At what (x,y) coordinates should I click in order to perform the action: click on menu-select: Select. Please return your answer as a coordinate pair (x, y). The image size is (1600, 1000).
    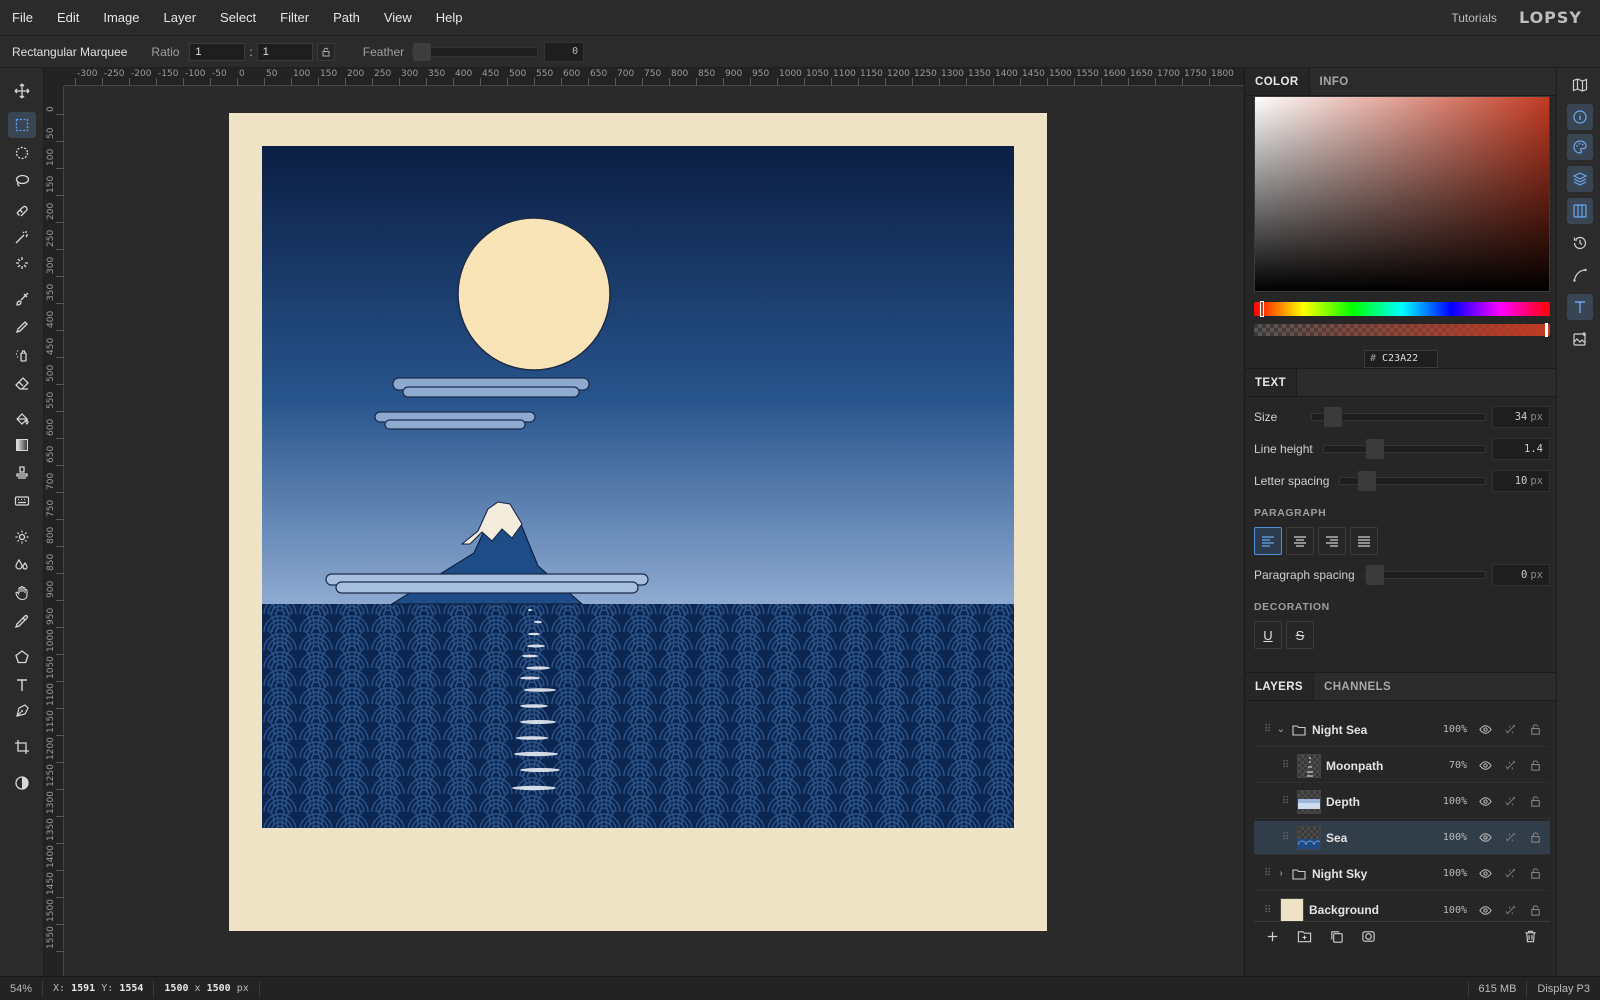
    Looking at the image, I should click on (238, 17).